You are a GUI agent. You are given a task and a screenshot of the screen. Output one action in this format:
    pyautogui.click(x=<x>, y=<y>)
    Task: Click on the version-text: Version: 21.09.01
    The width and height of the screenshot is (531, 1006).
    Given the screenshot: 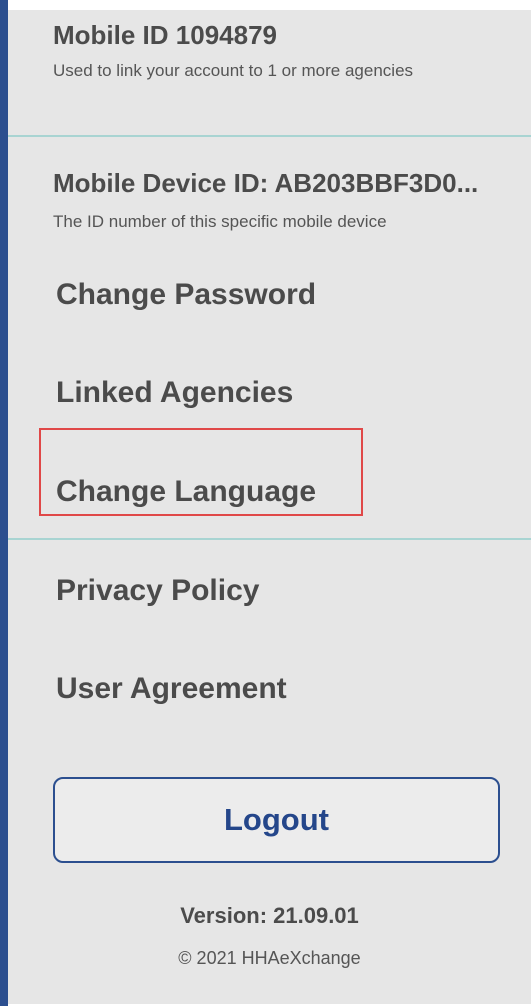 What is the action you would take?
    pyautogui.click(x=269, y=915)
    